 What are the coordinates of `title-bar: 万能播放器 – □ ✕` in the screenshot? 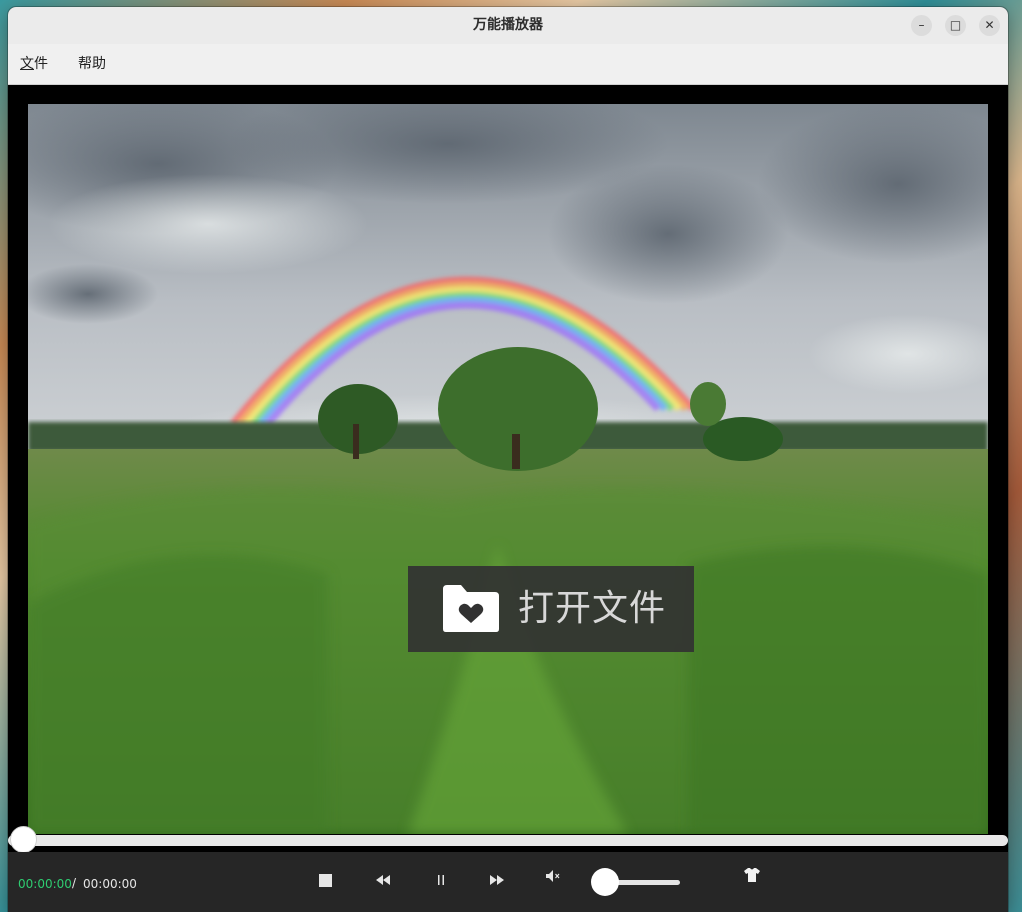 It's located at (508, 26).